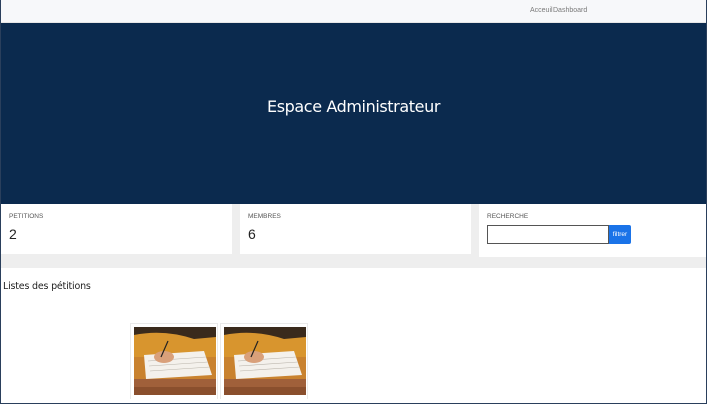 Image resolution: width=707 pixels, height=404 pixels. What do you see at coordinates (264, 216) in the screenshot?
I see `membres-label: MEMBRES` at bounding box center [264, 216].